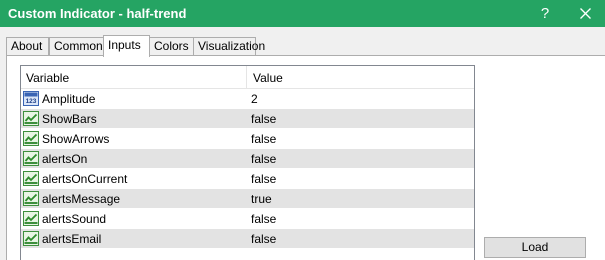  I want to click on variable-name: ShowArrows, so click(76, 139).